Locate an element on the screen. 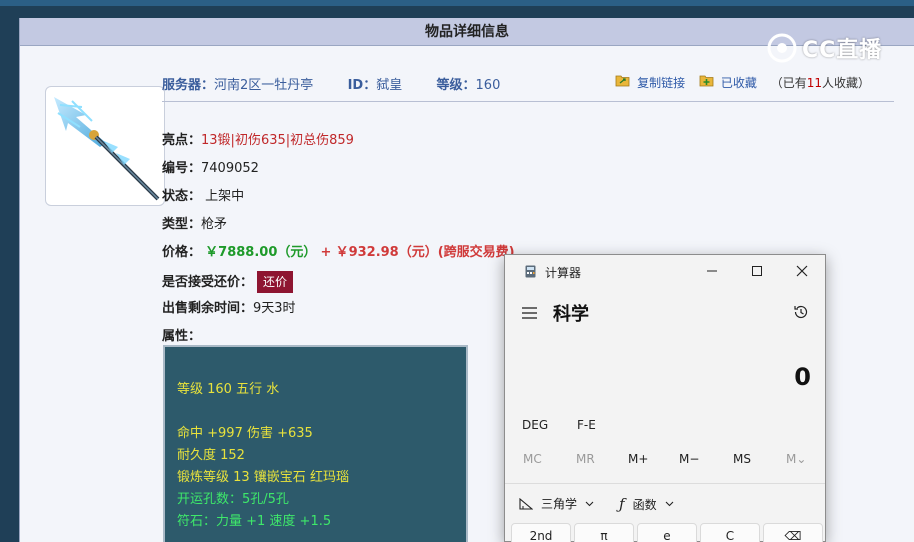 The height and width of the screenshot is (542, 914). memory-list-button: M⌄ is located at coordinates (796, 459).